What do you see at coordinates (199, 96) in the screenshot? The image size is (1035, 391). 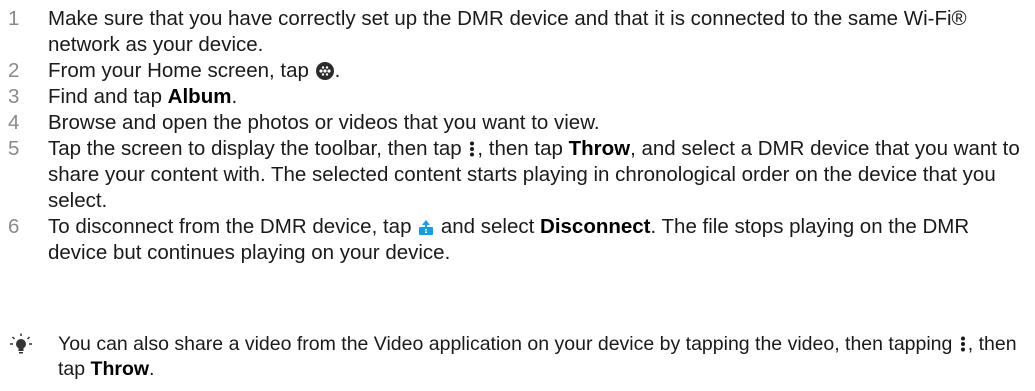 I see `album-label: Album` at bounding box center [199, 96].